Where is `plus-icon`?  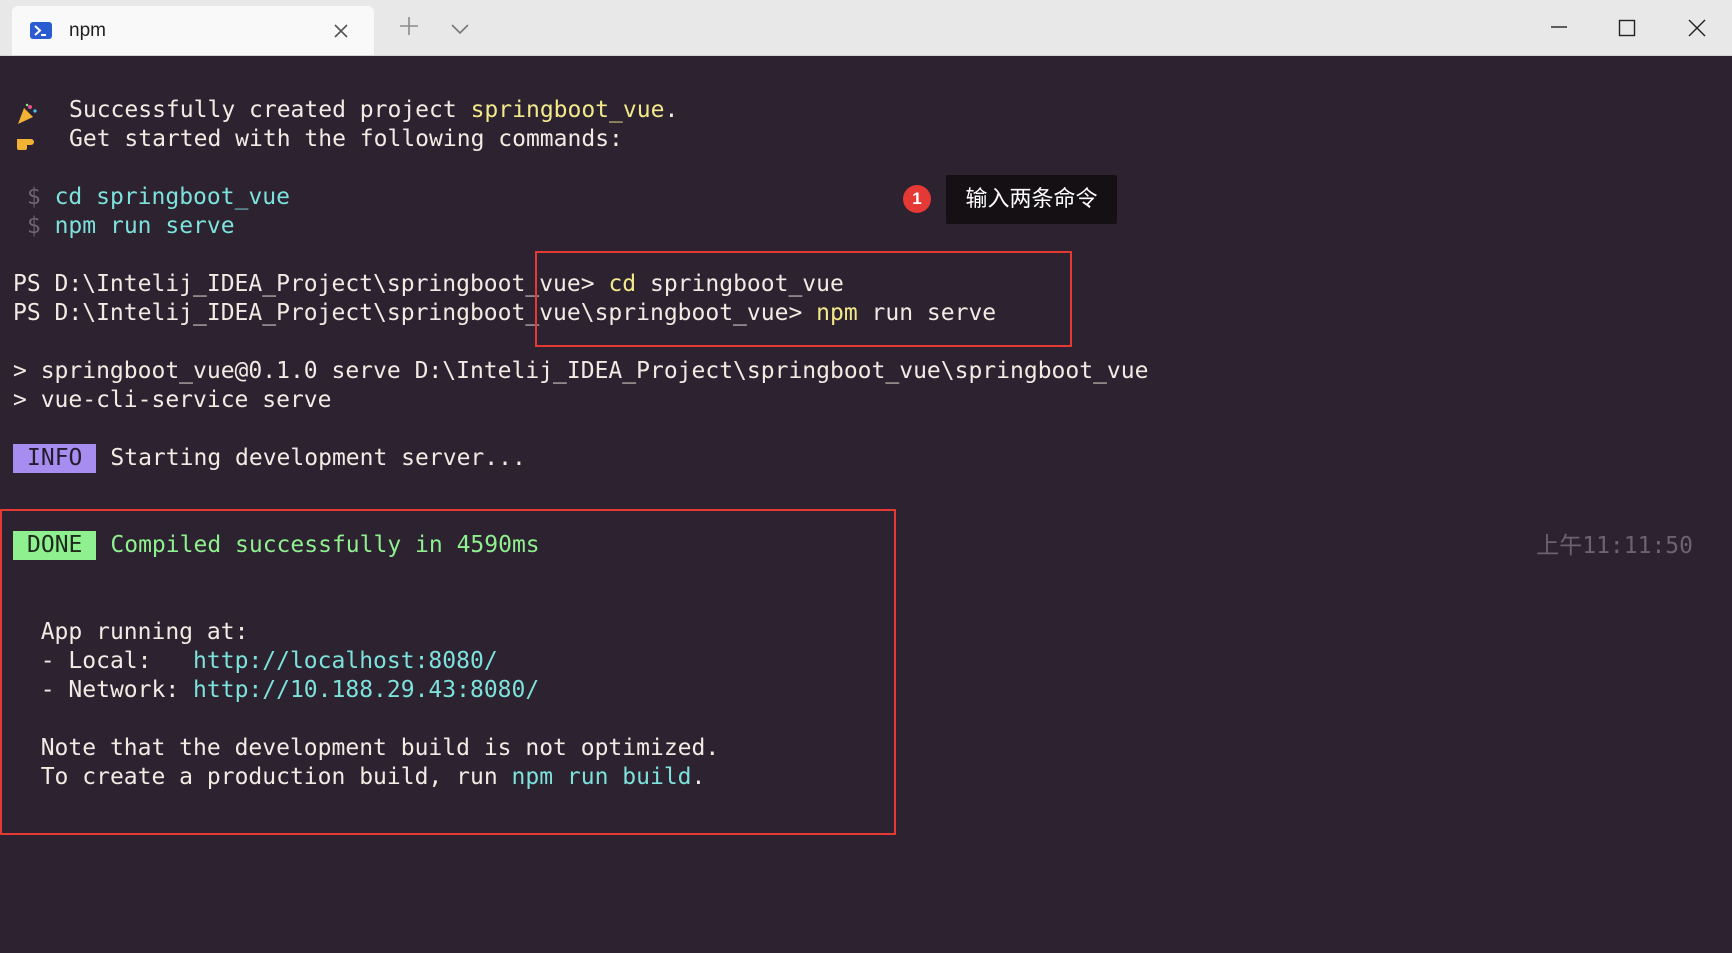 plus-icon is located at coordinates (409, 28).